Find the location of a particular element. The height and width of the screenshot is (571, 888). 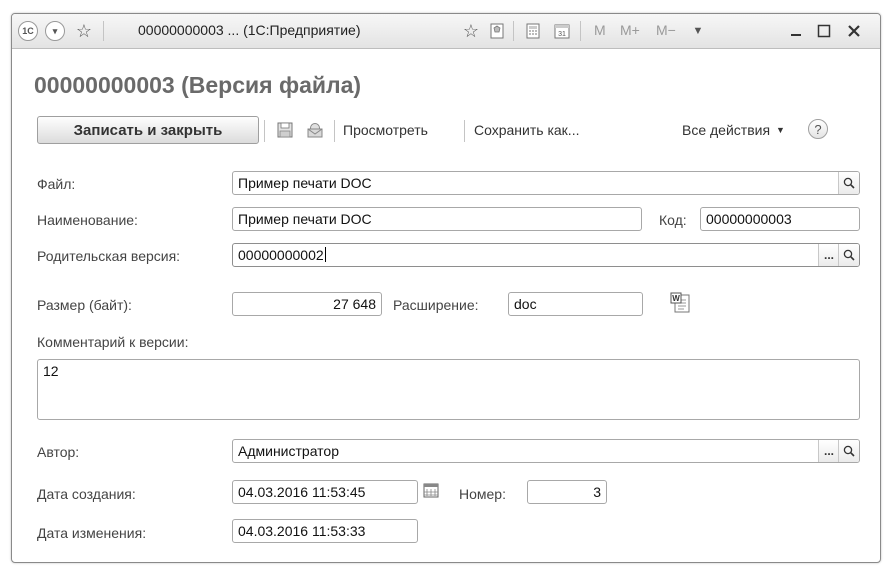

author-value: Администратор is located at coordinates (289, 451).